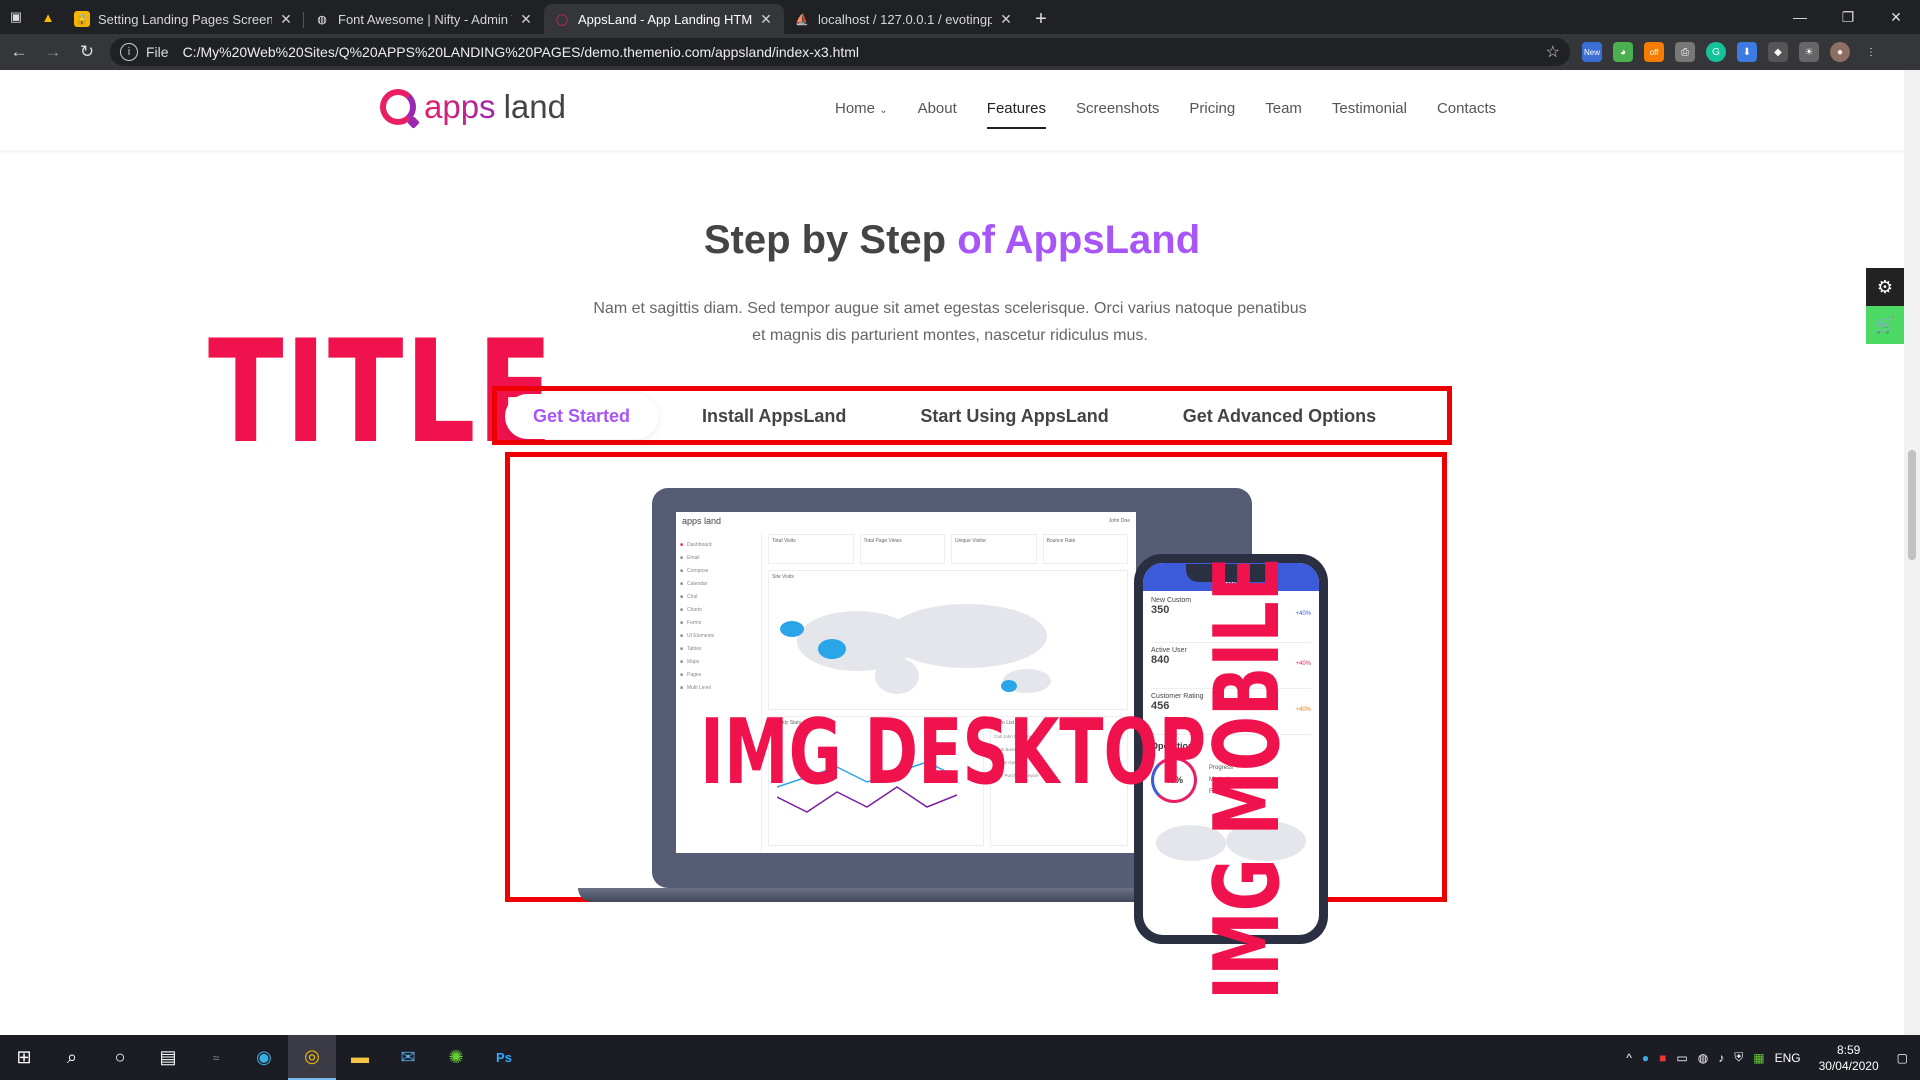  What do you see at coordinates (694, 583) in the screenshot?
I see `mock-sidebar-item: ■ Calendar` at bounding box center [694, 583].